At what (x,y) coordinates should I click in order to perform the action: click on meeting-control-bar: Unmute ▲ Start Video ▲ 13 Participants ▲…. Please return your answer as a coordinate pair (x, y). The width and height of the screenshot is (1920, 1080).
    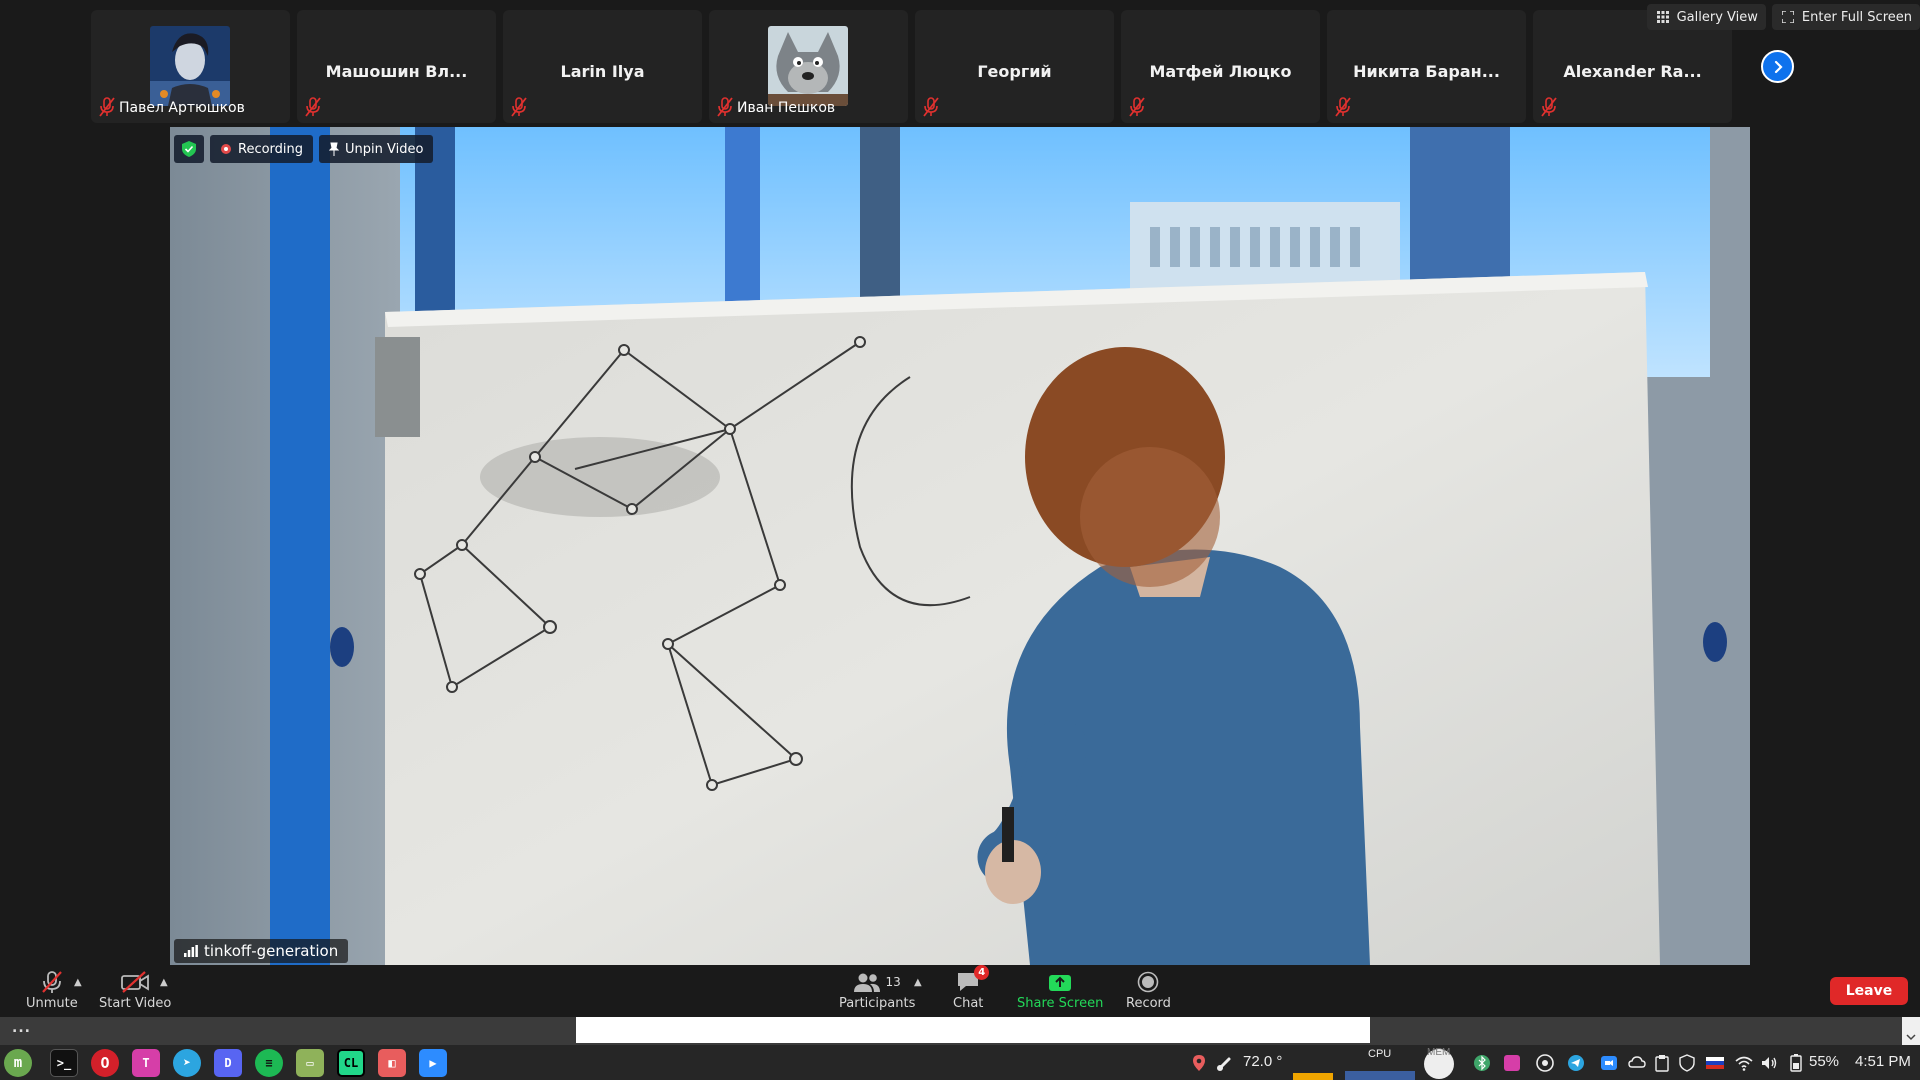
    Looking at the image, I should click on (960, 991).